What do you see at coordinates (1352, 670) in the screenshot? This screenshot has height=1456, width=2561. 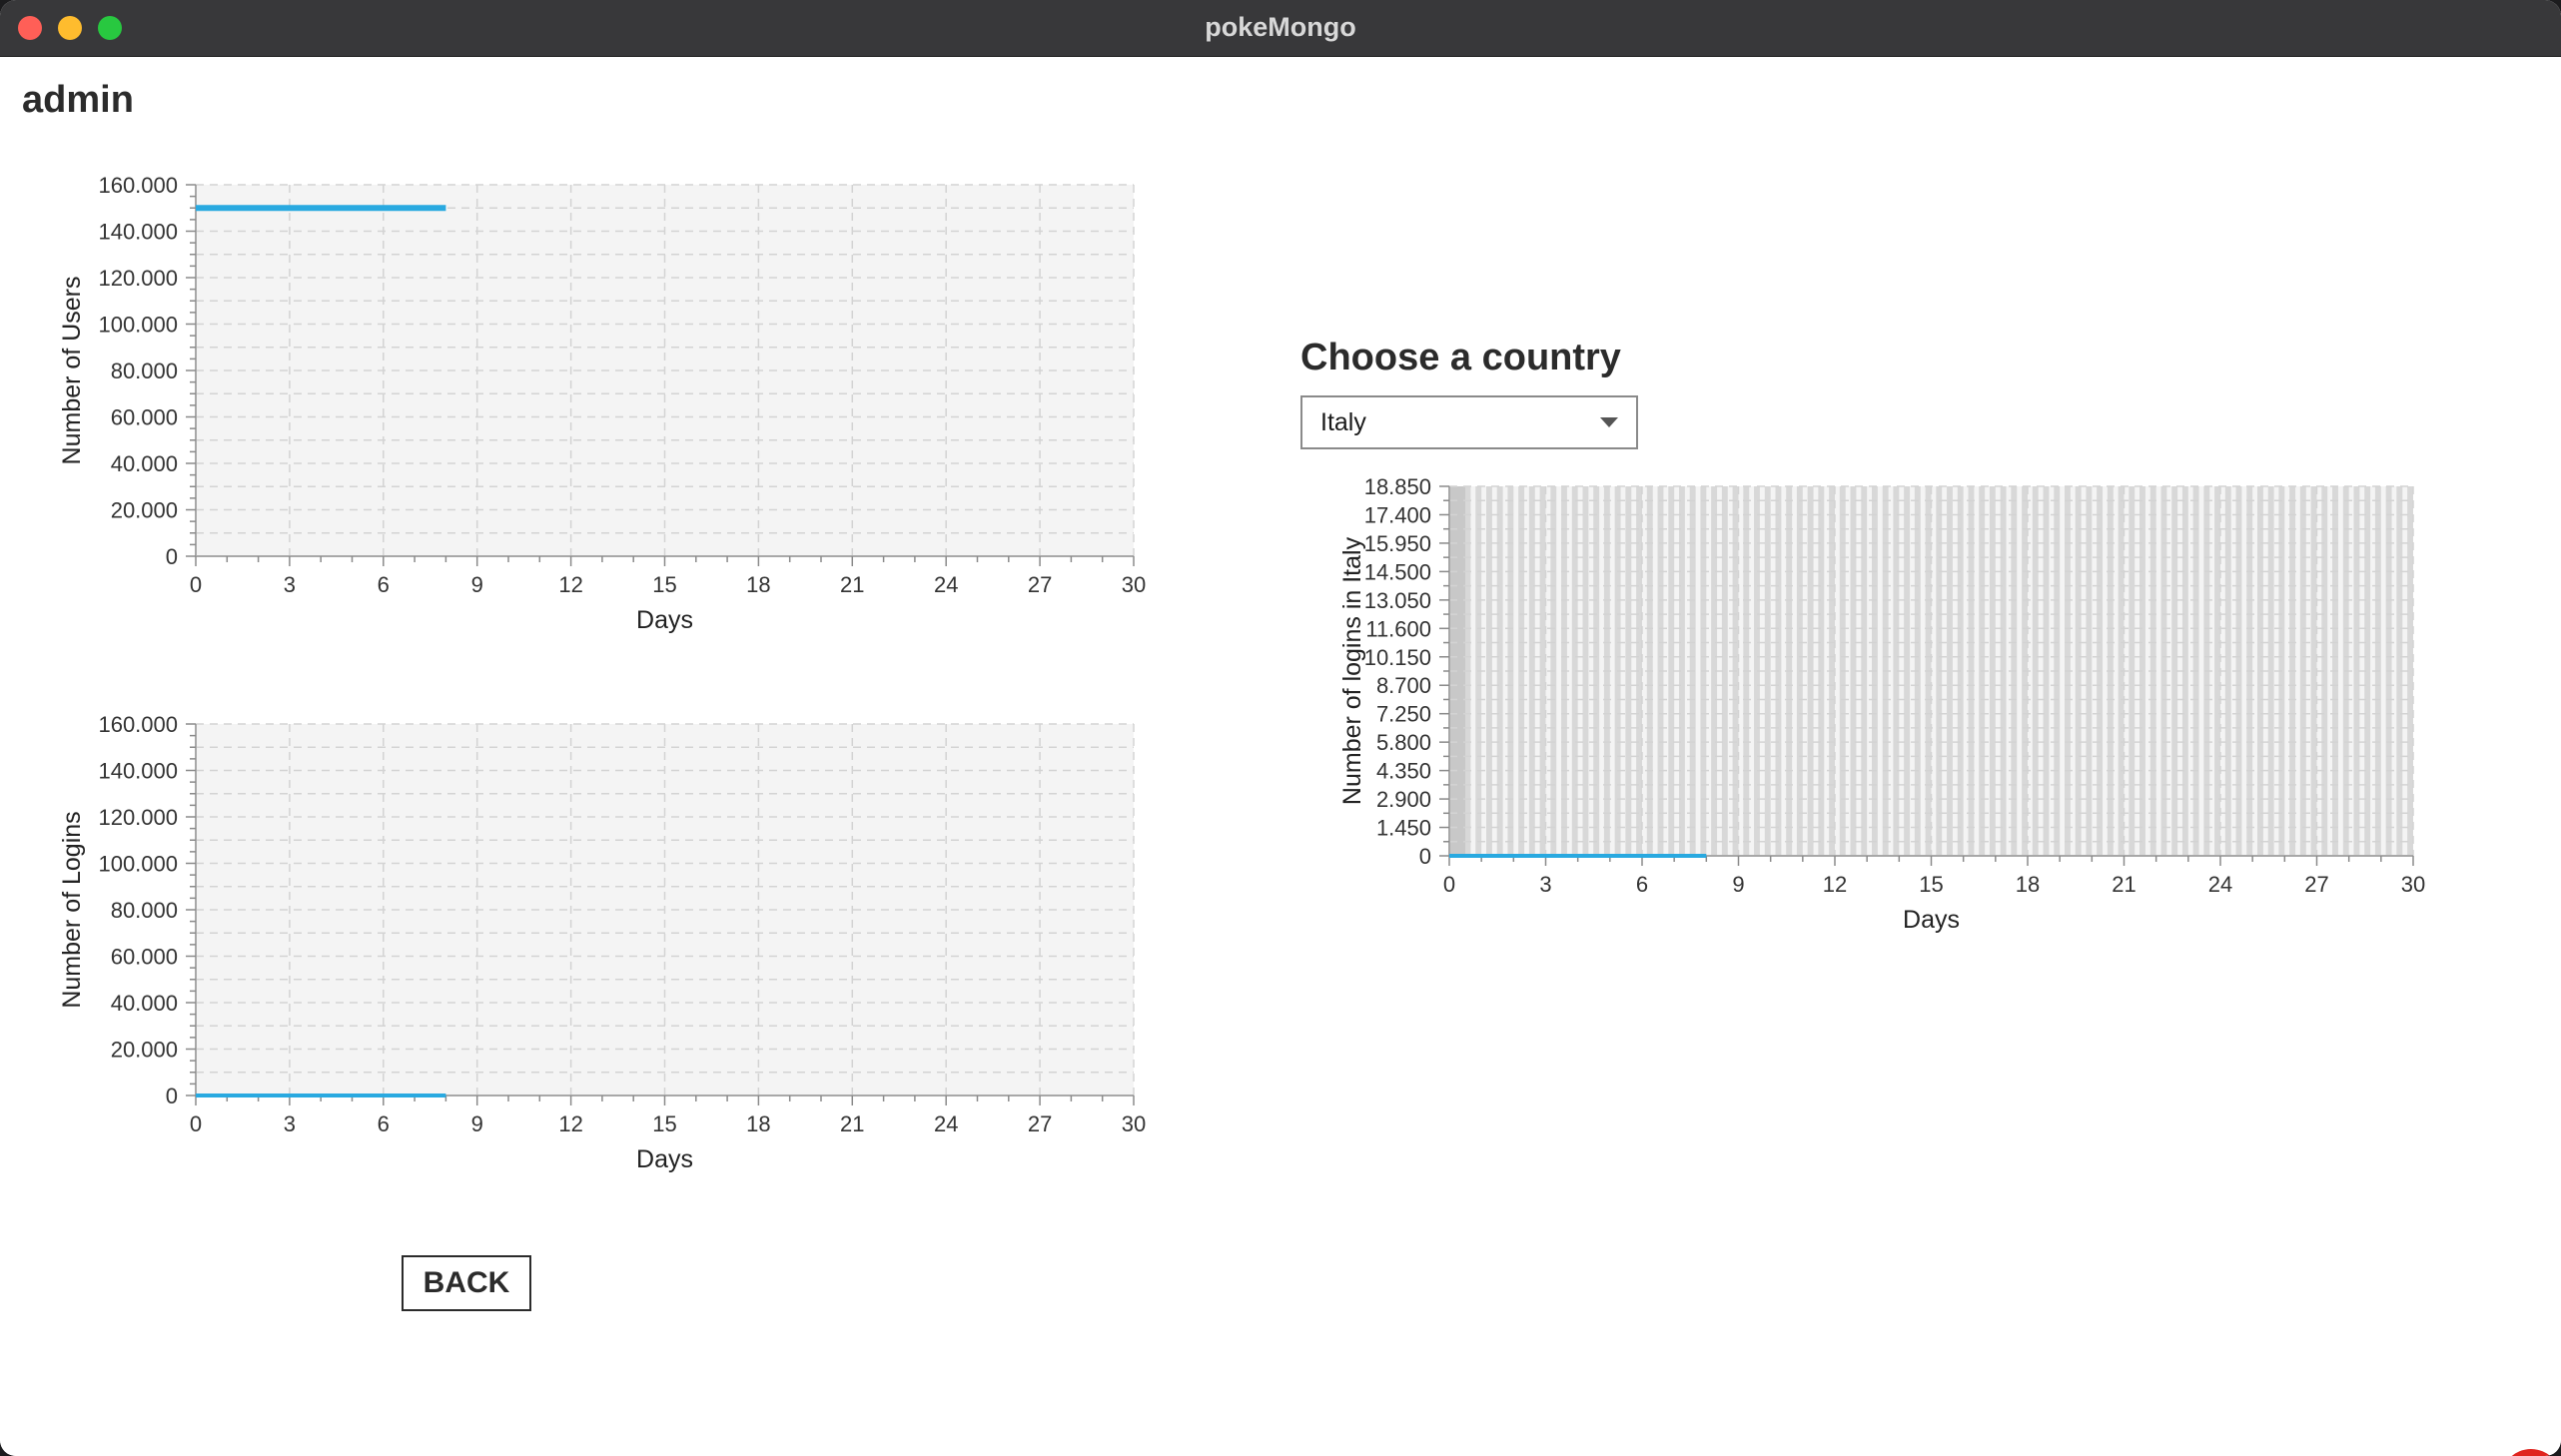 I see `y-axis-title: Number of logins in Italy` at bounding box center [1352, 670].